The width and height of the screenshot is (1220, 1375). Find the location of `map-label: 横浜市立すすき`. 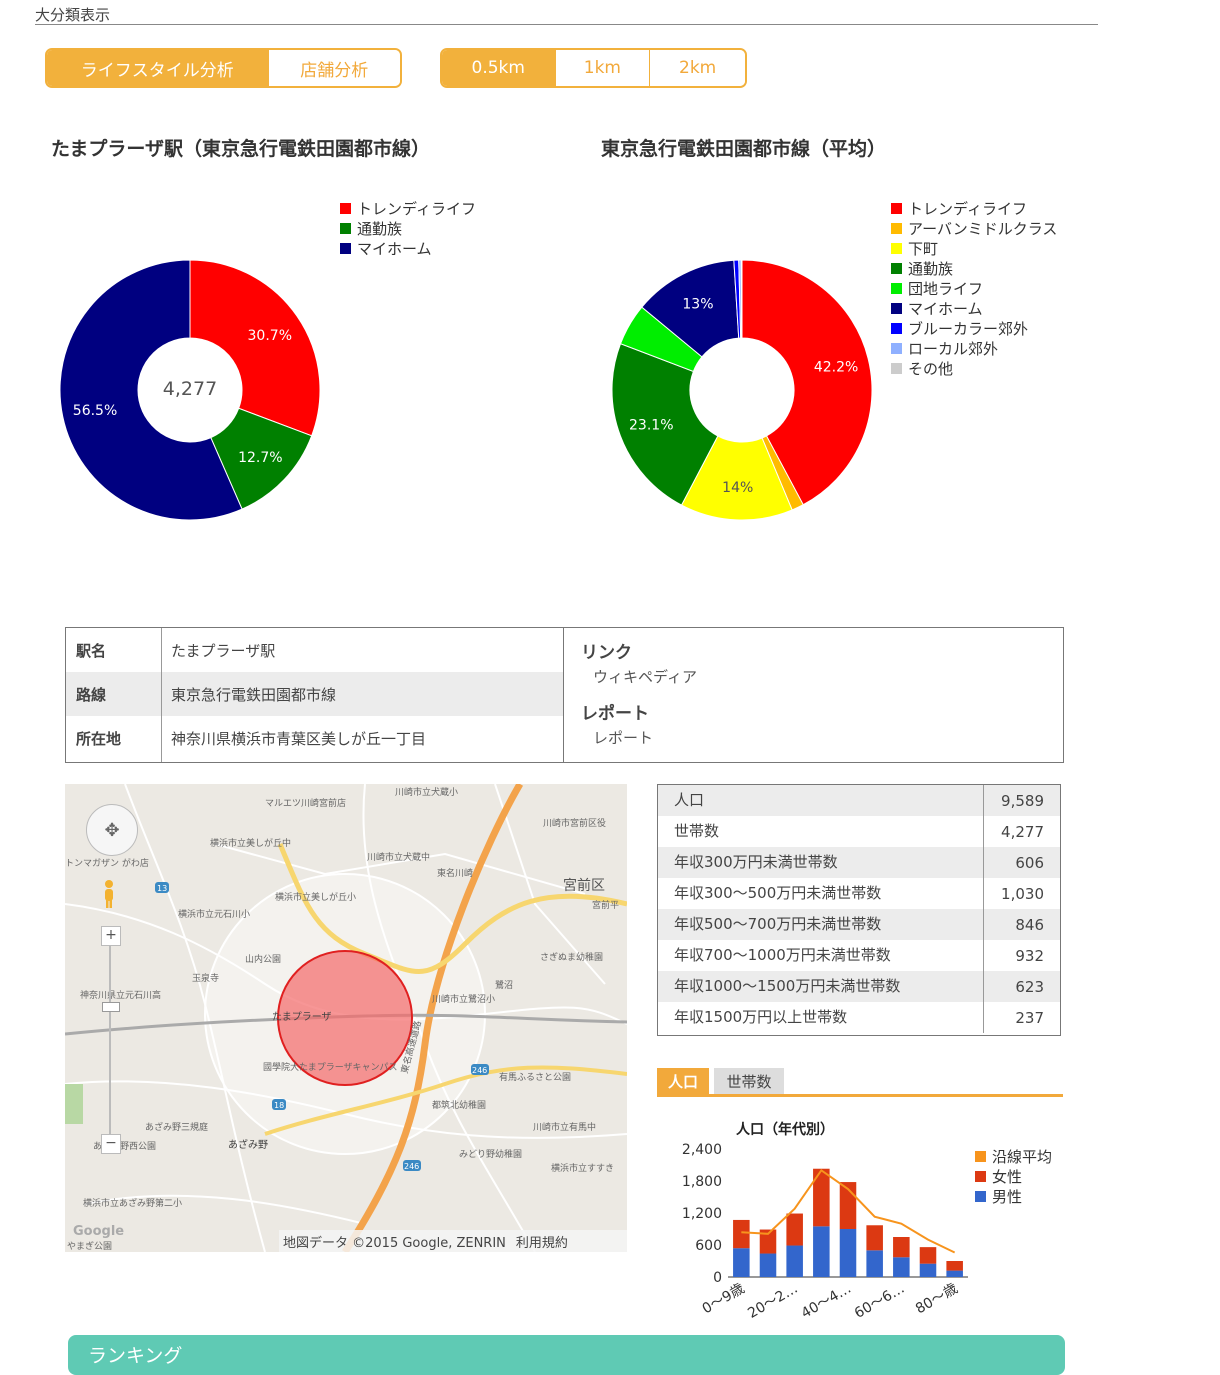

map-label: 横浜市立すすき is located at coordinates (582, 1168).